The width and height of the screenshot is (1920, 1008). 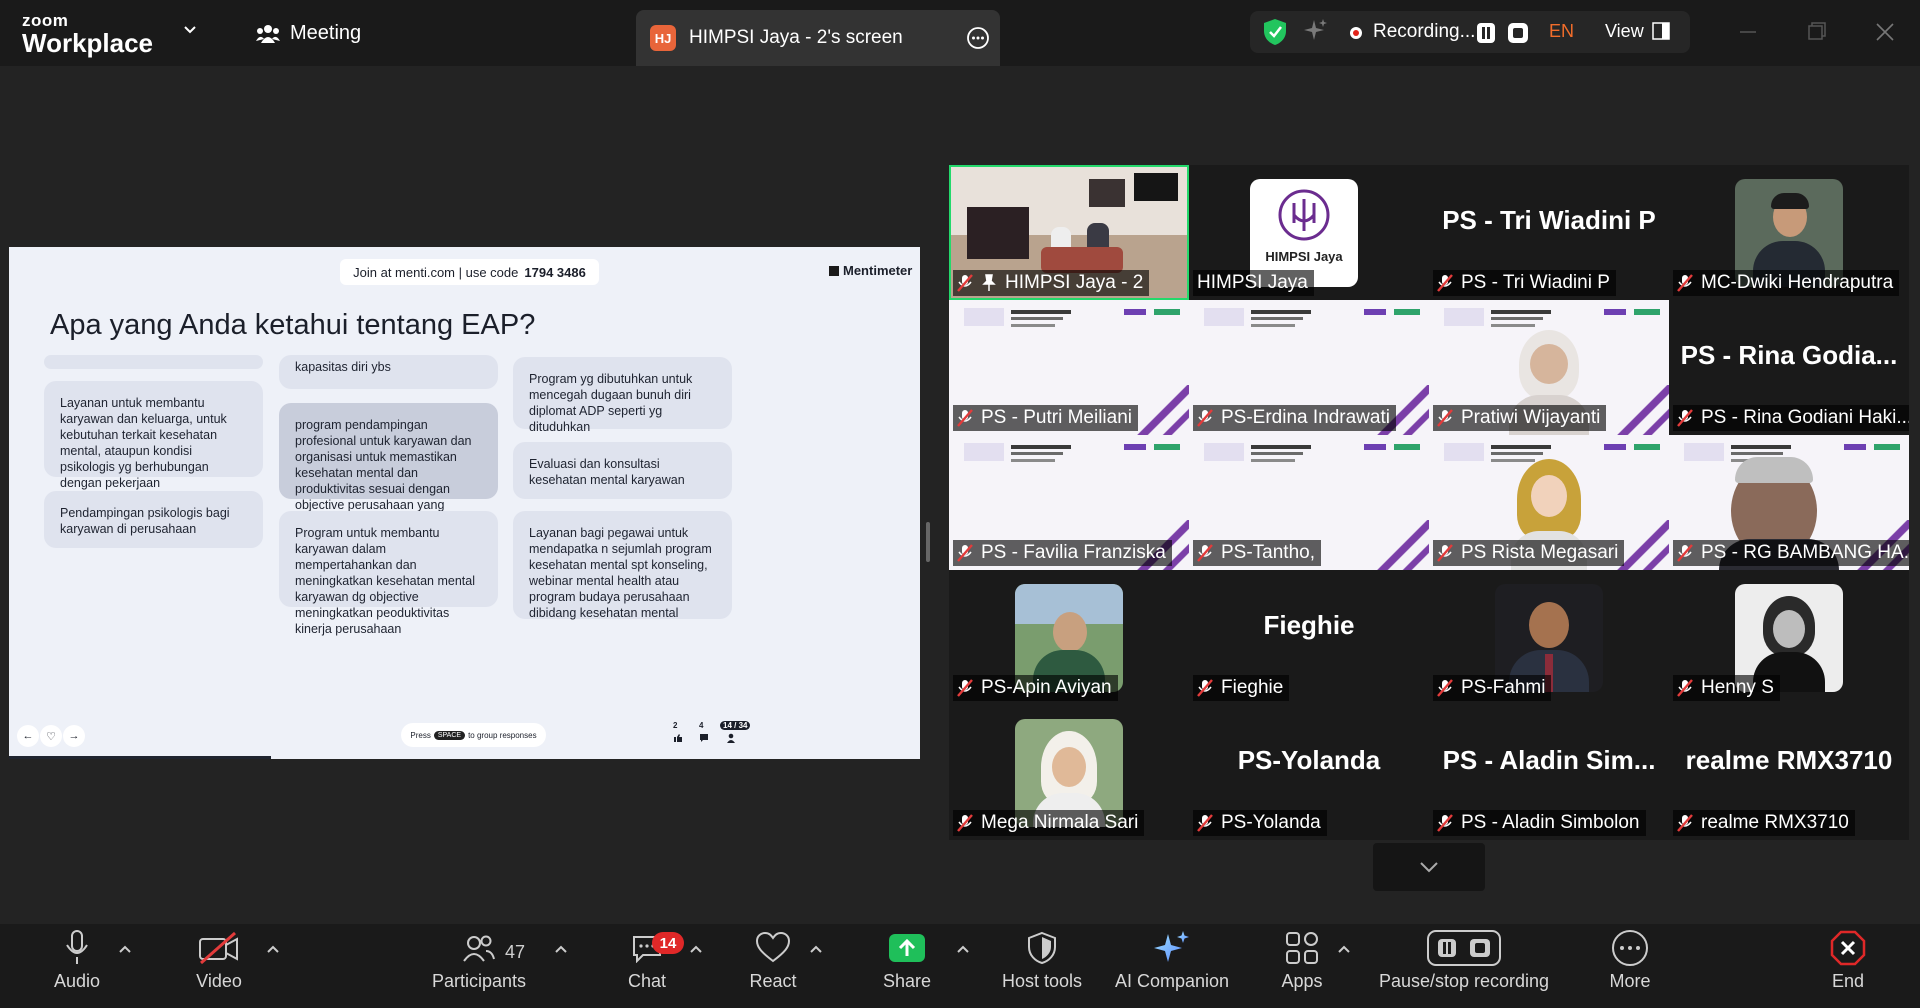 I want to click on response-card: kapasitas diri ybs, so click(x=388, y=372).